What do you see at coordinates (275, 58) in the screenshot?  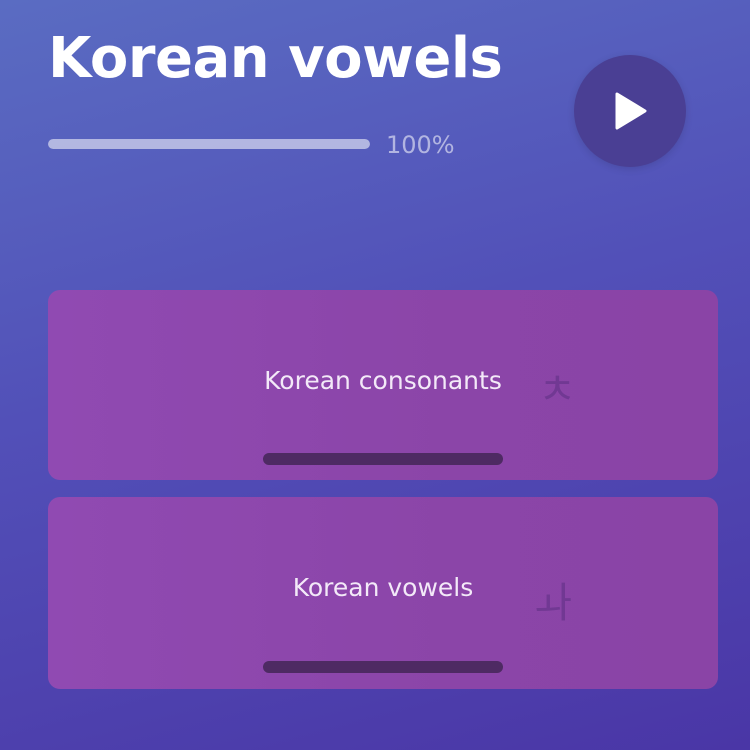 I see `page-title: Korean vowels` at bounding box center [275, 58].